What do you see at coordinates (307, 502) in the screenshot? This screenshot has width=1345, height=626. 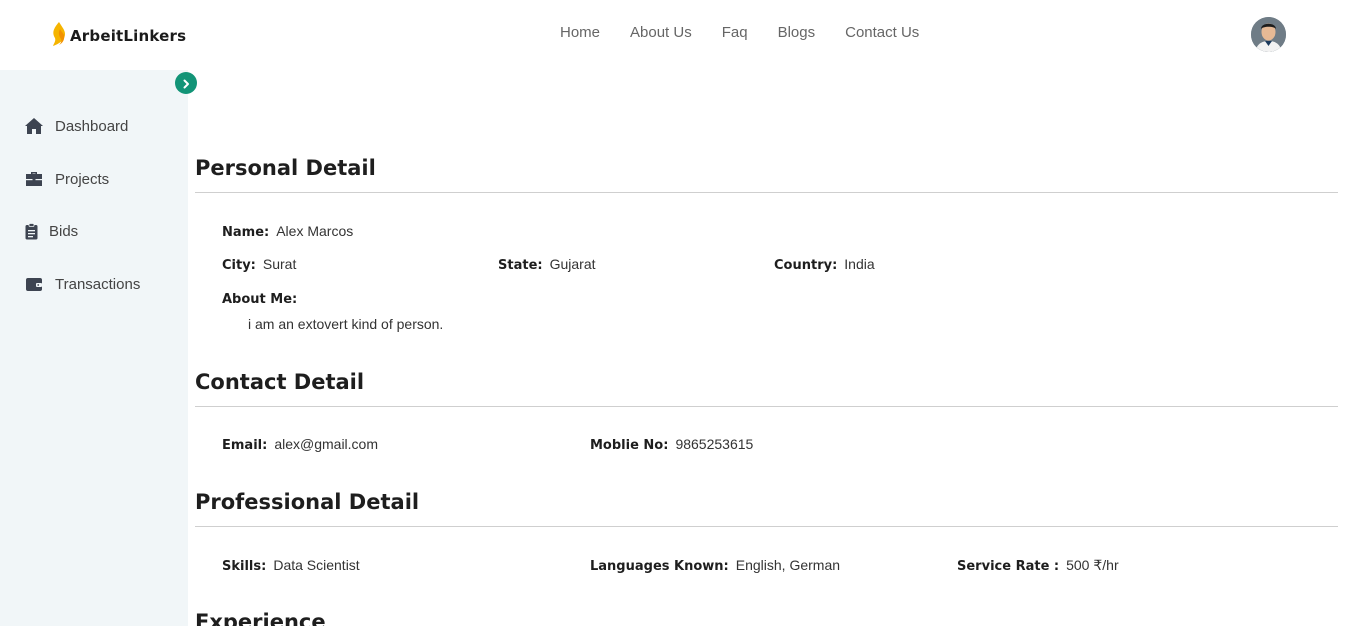 I see `professional-detail-heading: Professional Detail` at bounding box center [307, 502].